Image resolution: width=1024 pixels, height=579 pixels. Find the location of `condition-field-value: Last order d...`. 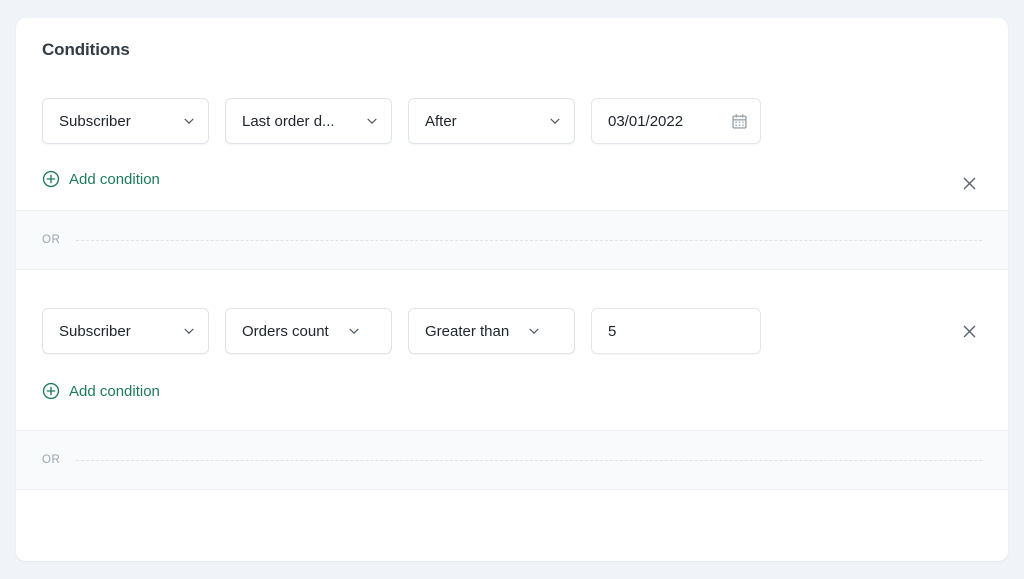

condition-field-value: Last order d... is located at coordinates (288, 121).